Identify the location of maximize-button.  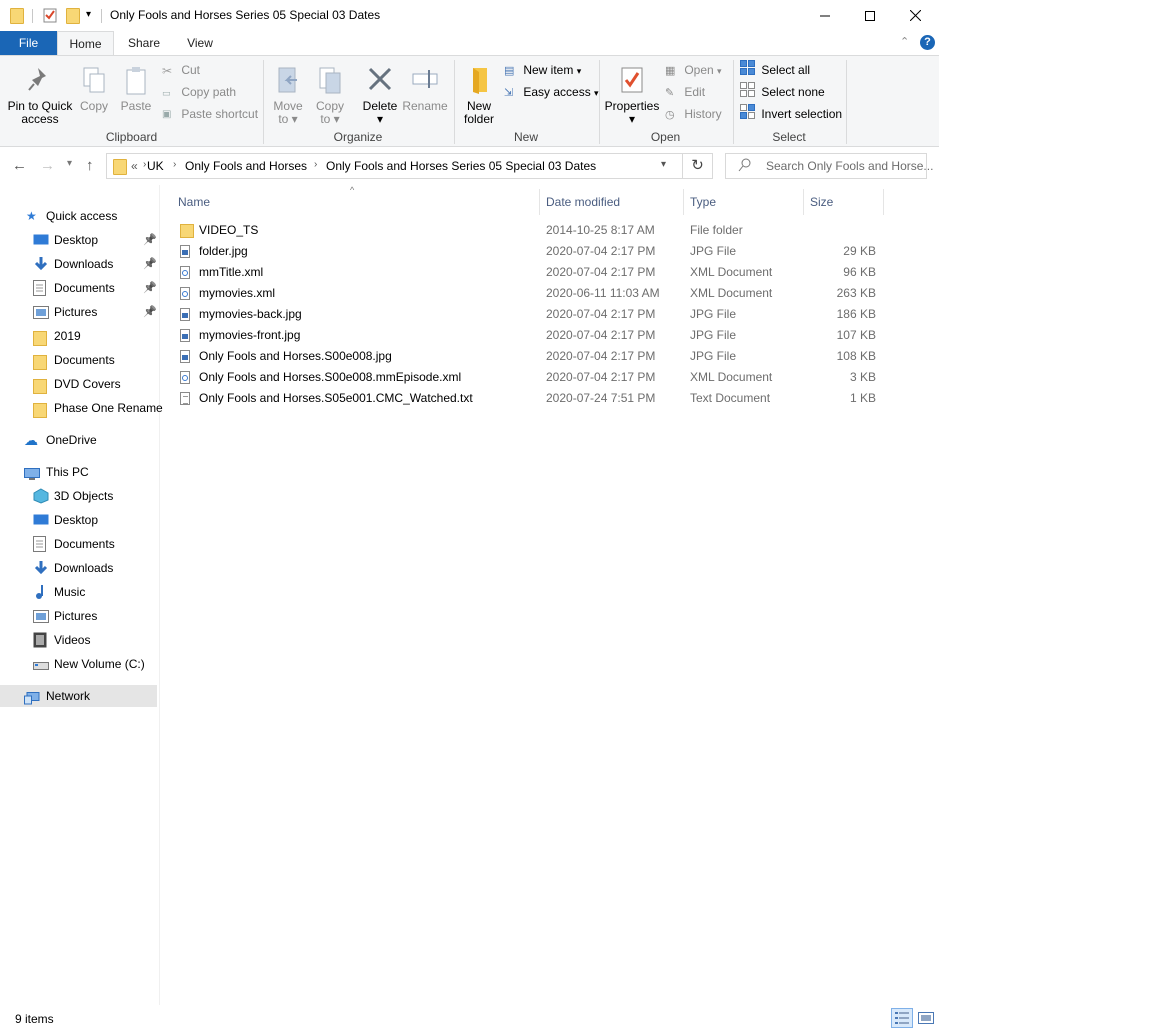
(870, 15).